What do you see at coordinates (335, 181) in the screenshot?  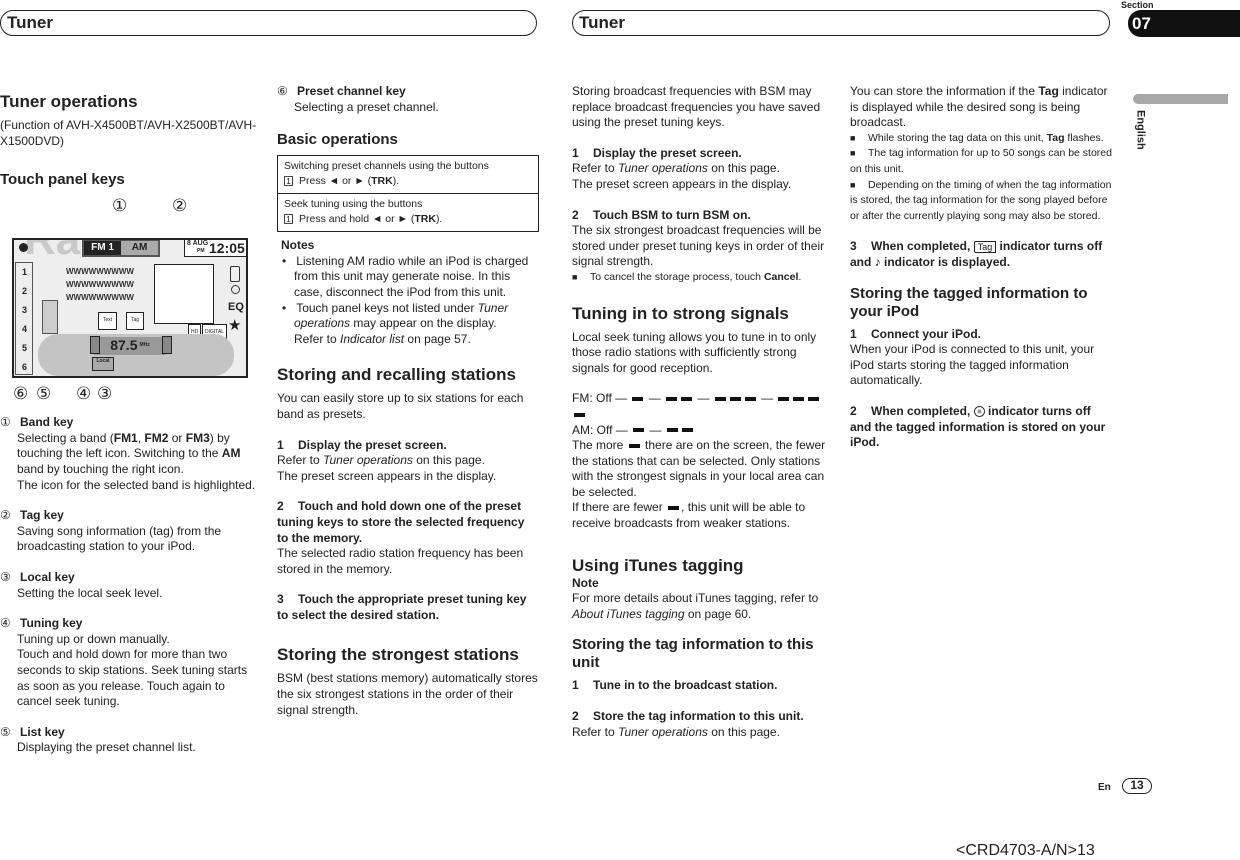 I see `text: Press ◄ or ► (` at bounding box center [335, 181].